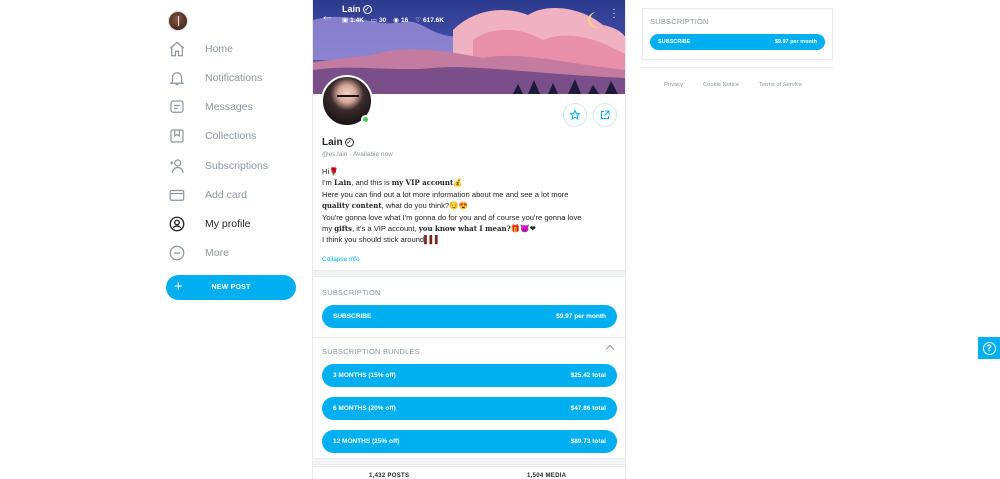 The height and width of the screenshot is (479, 1000). Describe the element at coordinates (673, 85) in the screenshot. I see `privacy-link: Privacy` at that location.